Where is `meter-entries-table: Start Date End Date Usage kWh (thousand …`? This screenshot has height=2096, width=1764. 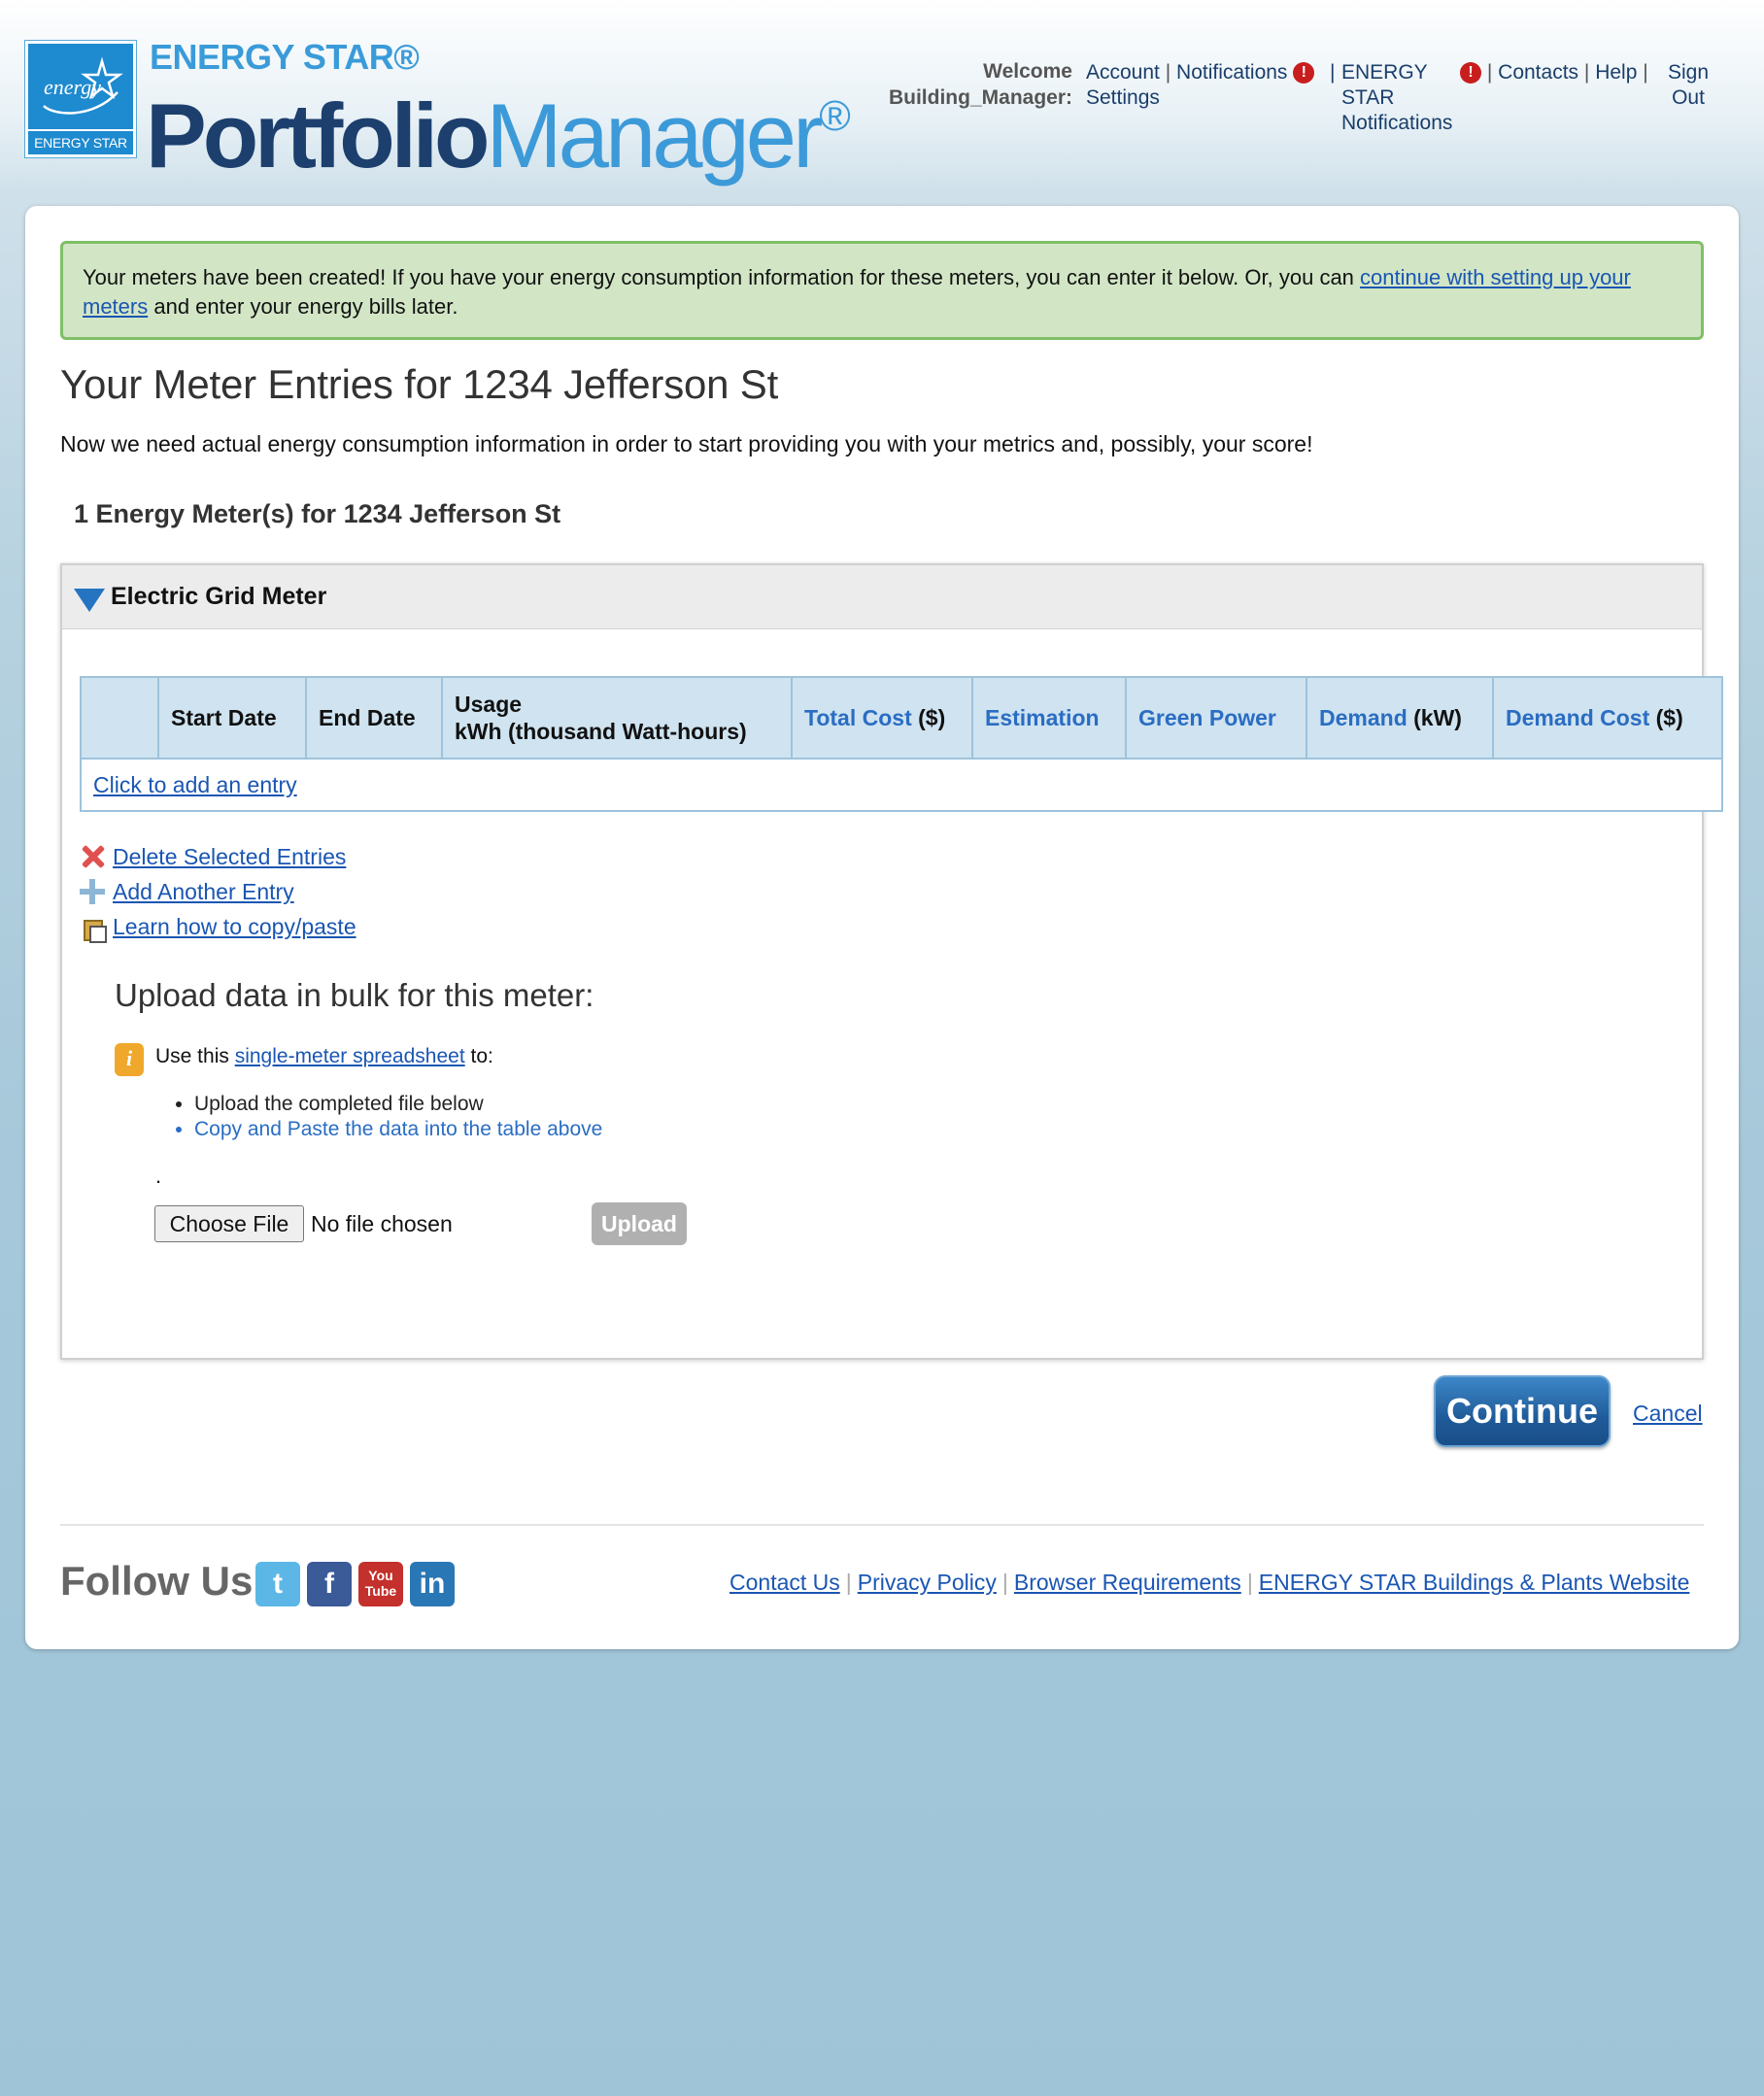
meter-entries-table: Start Date End Date Usage kWh (thousand … is located at coordinates (901, 744).